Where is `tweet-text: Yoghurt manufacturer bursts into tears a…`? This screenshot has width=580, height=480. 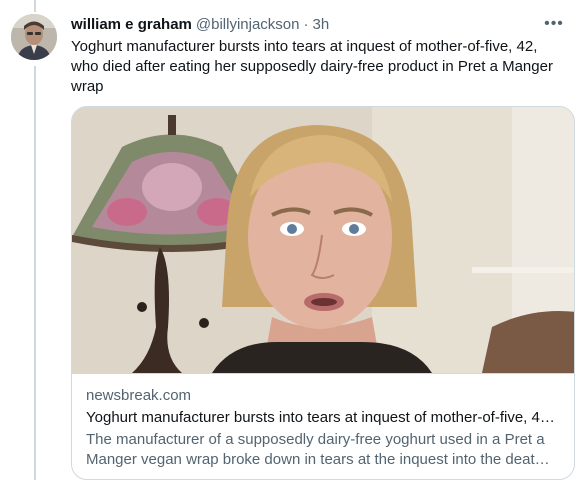 tweet-text: Yoghurt manufacturer bursts into tears a… is located at coordinates (312, 66).